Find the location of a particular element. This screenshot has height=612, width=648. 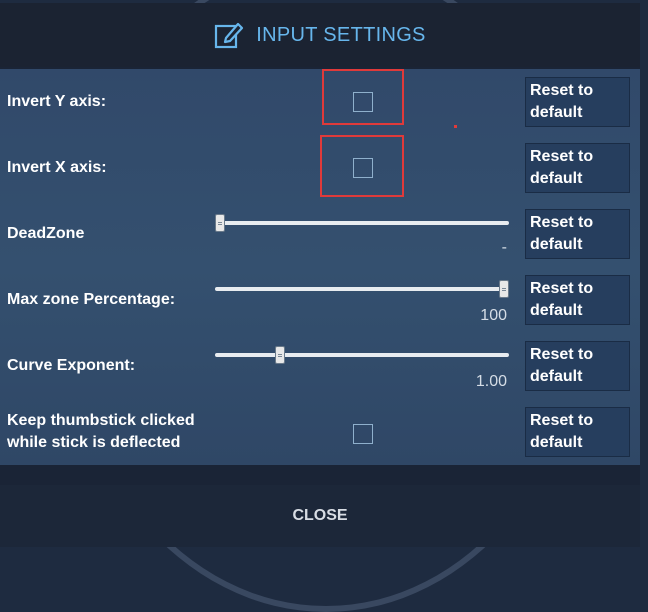

curve-exponent-value: 1.00 is located at coordinates (491, 381).